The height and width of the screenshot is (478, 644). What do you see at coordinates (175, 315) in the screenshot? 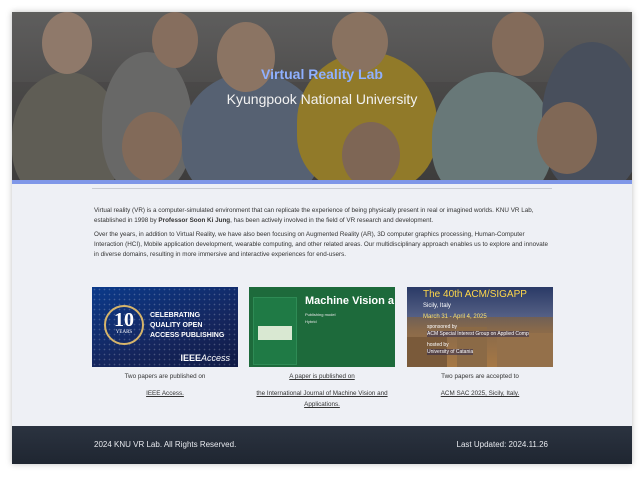
I see `banner-line: CELEBRATING` at bounding box center [175, 315].